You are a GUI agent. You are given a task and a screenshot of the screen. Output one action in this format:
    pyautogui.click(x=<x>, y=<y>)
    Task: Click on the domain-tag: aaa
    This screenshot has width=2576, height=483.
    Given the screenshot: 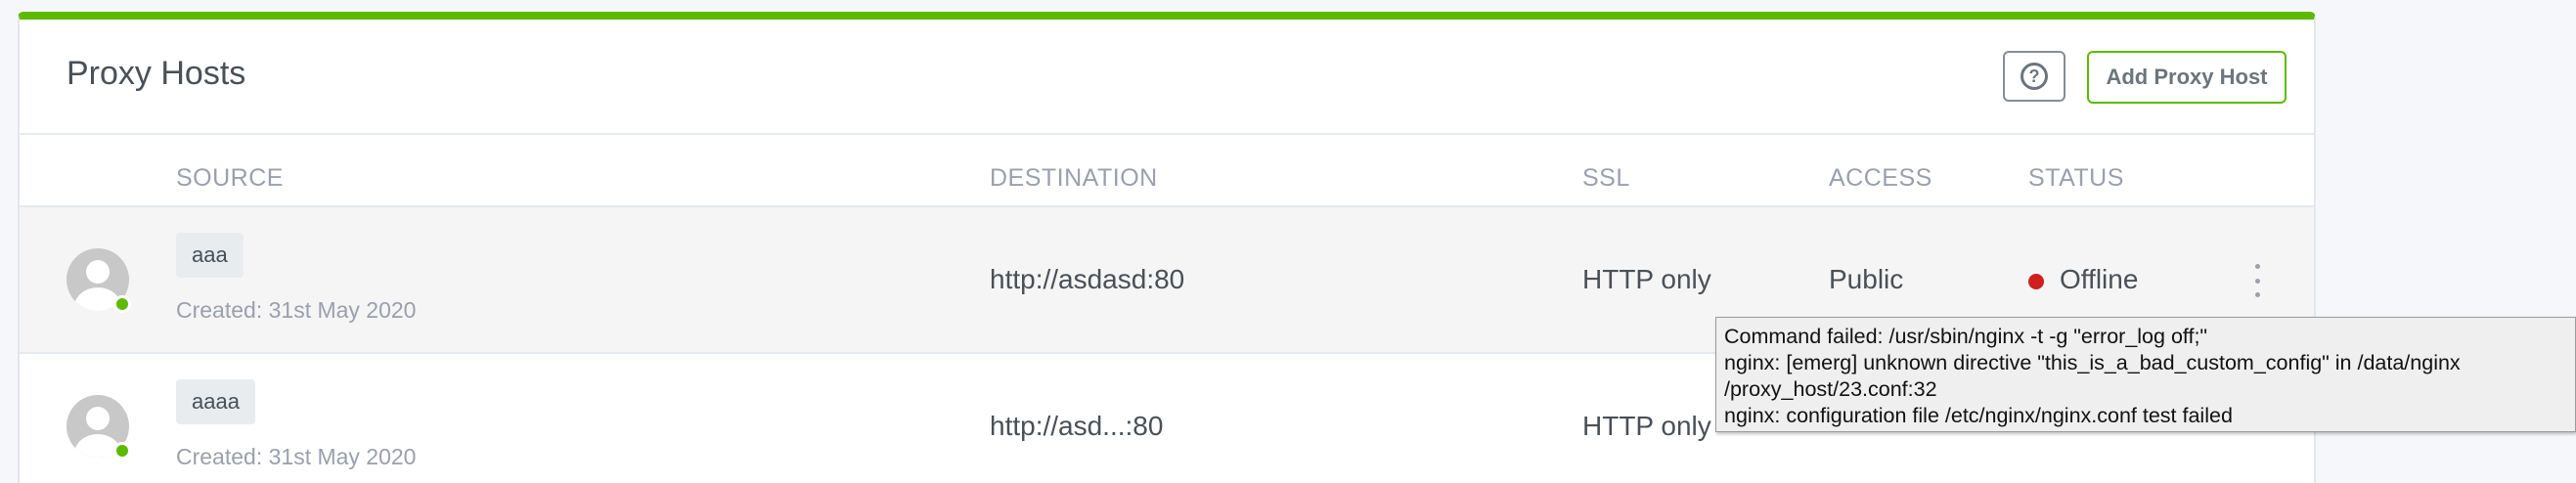 What is the action you would take?
    pyautogui.click(x=210, y=255)
    